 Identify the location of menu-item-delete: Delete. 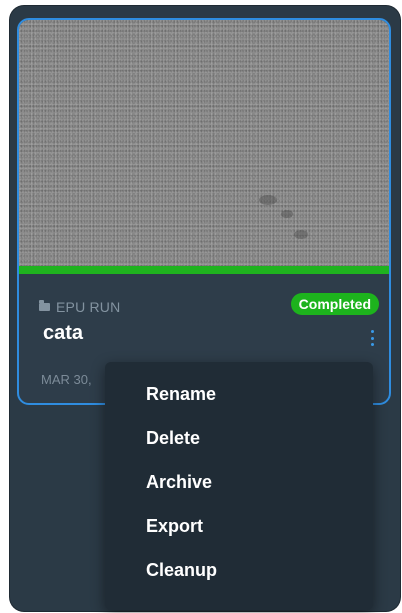
(173, 438).